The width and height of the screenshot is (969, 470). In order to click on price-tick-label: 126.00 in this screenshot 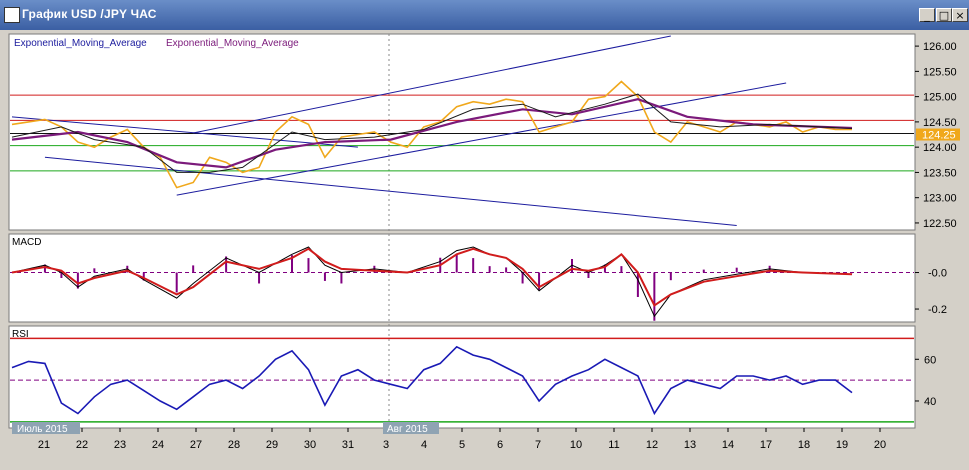, I will do `click(940, 47)`.